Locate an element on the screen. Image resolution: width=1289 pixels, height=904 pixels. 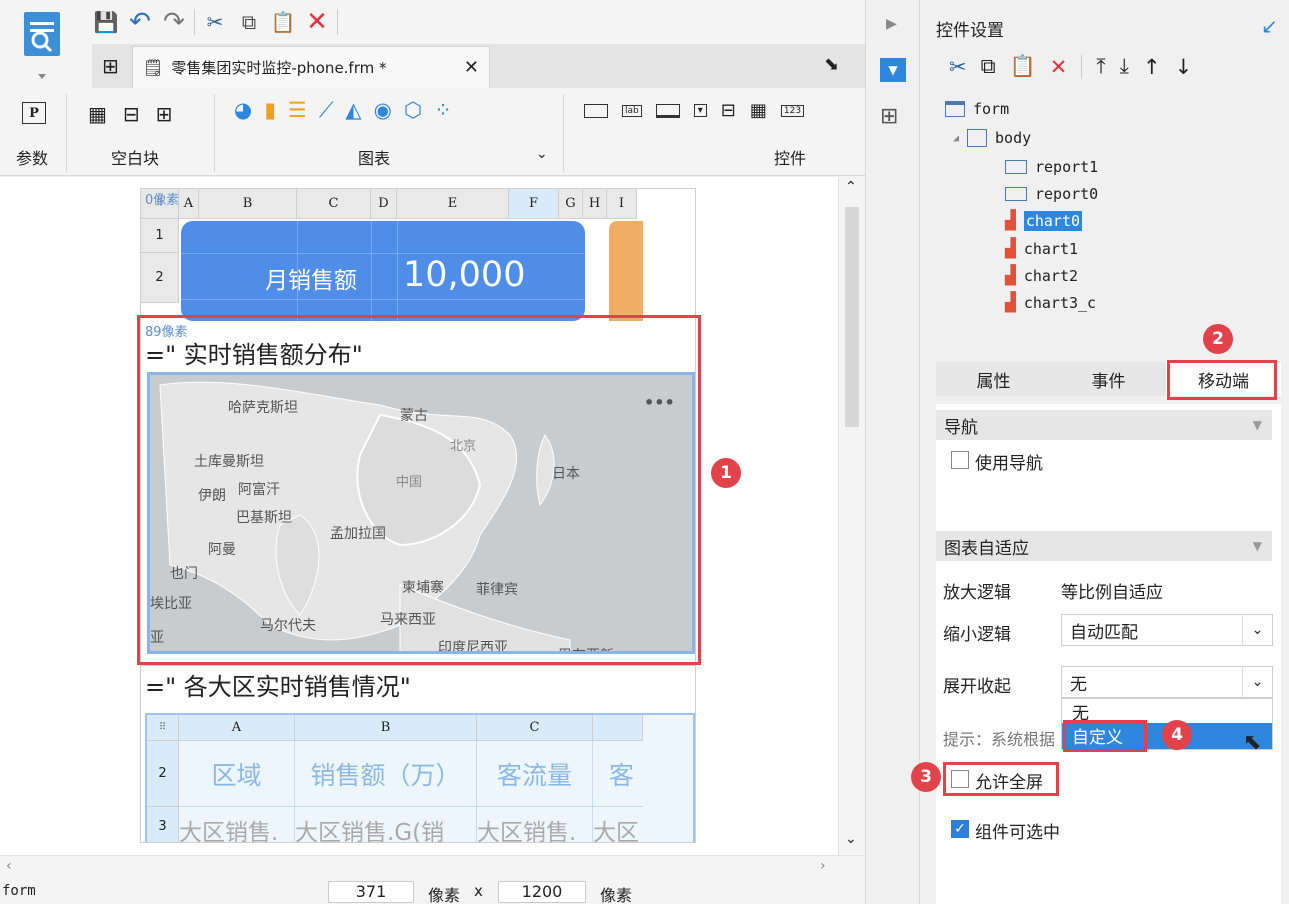
expand-select: 无 ⌄ is located at coordinates (1167, 682).